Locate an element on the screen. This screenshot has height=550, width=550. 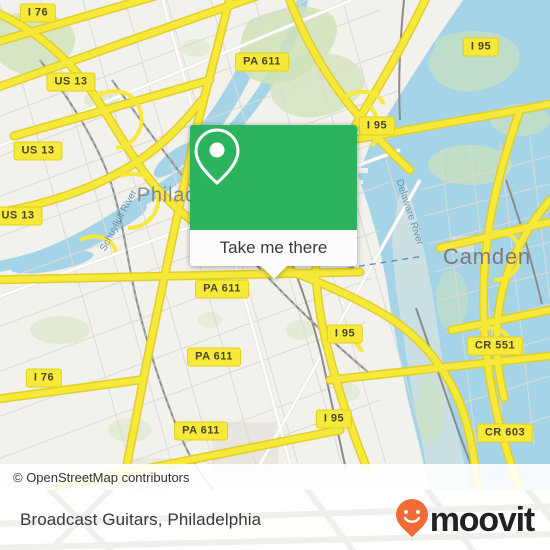
take-me-there-button: Take me there is located at coordinates (273, 254).